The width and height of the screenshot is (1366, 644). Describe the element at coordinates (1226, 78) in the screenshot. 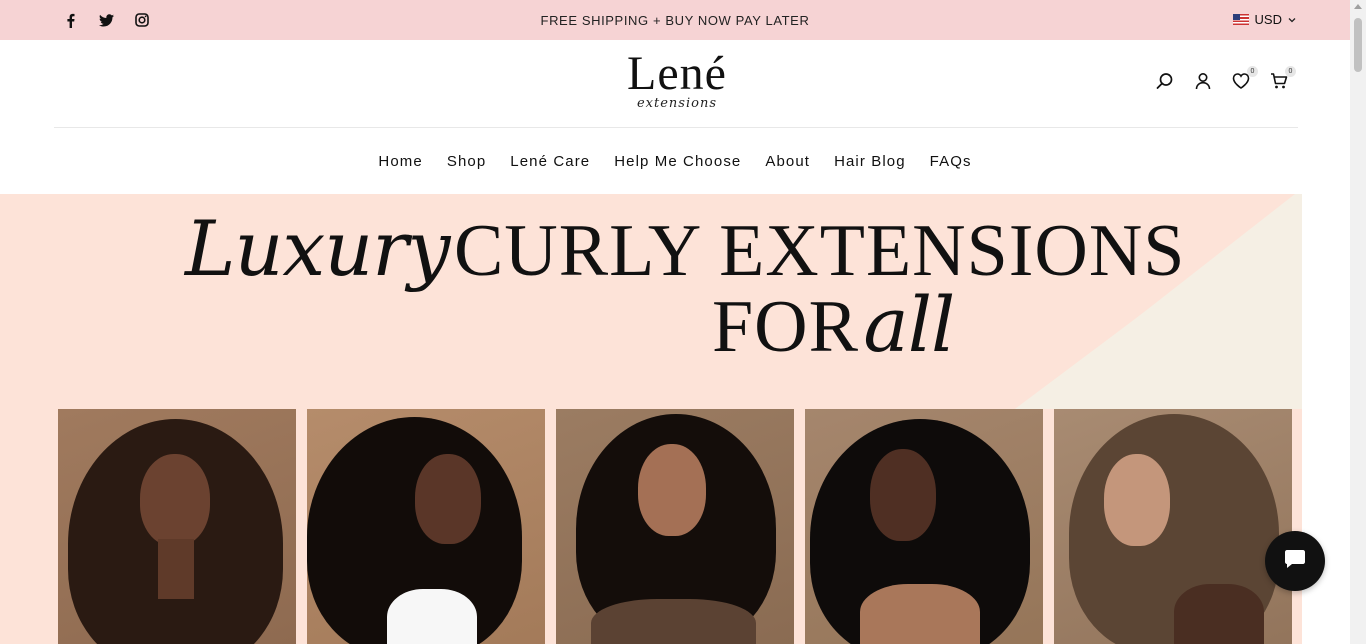

I see `header-actions: 0 0` at that location.